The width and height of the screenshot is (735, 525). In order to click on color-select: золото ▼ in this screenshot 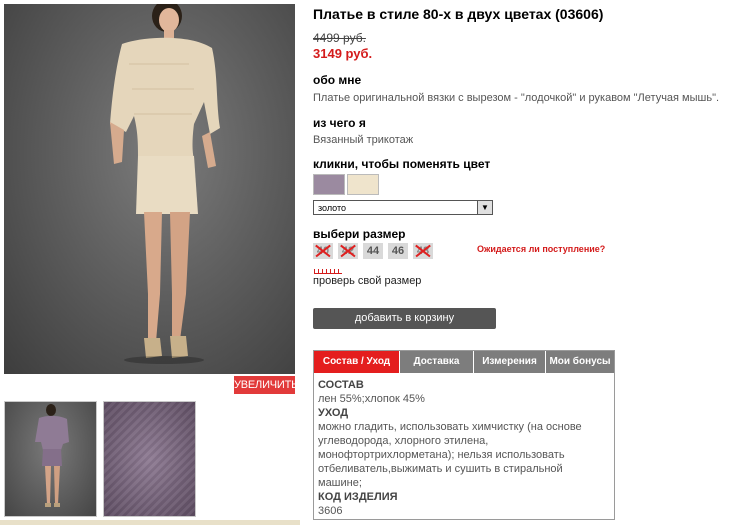, I will do `click(403, 207)`.